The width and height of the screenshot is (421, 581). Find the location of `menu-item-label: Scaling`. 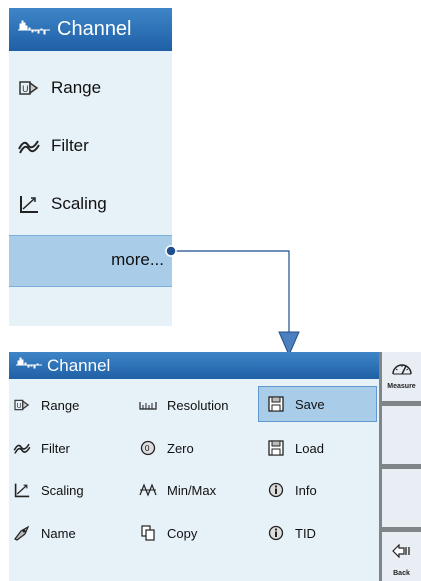

menu-item-label: Scaling is located at coordinates (62, 490).